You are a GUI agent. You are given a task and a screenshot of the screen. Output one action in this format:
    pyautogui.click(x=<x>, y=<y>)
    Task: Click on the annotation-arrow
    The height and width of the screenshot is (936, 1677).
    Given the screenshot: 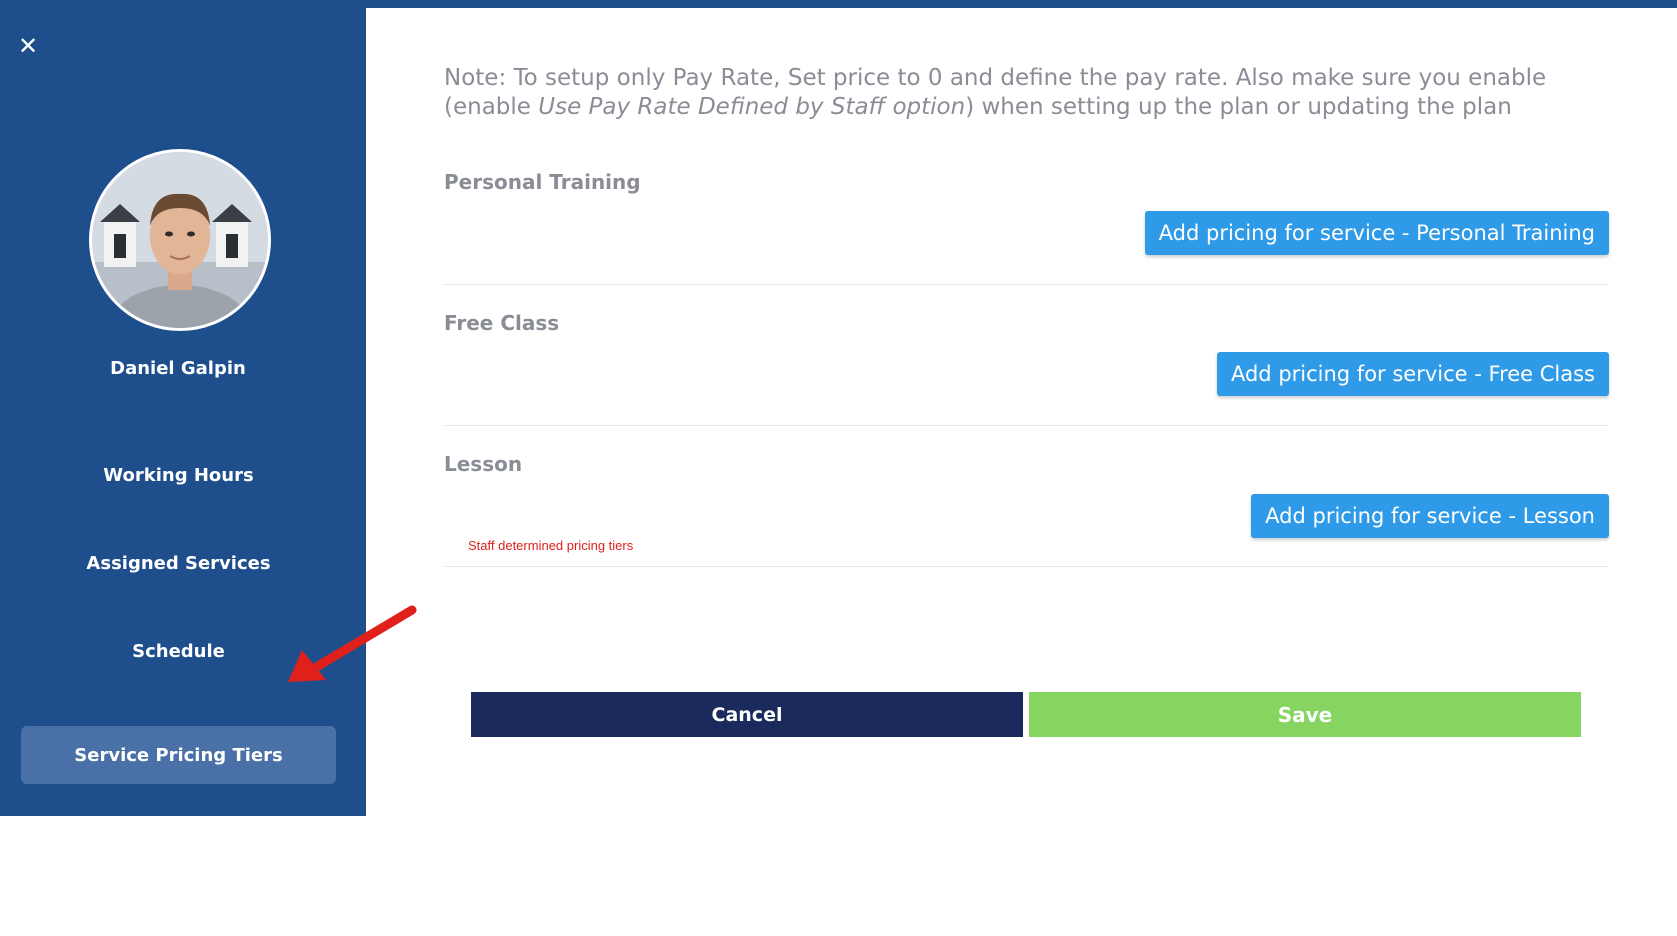 What is the action you would take?
    pyautogui.click(x=352, y=643)
    